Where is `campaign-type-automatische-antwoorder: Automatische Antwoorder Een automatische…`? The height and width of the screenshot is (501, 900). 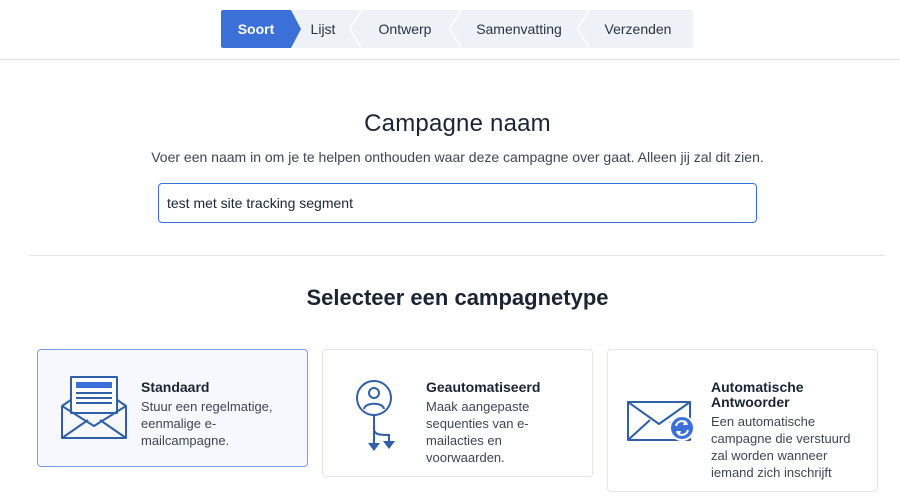 campaign-type-automatische-antwoorder: Automatische Antwoorder Een automatische… is located at coordinates (742, 420).